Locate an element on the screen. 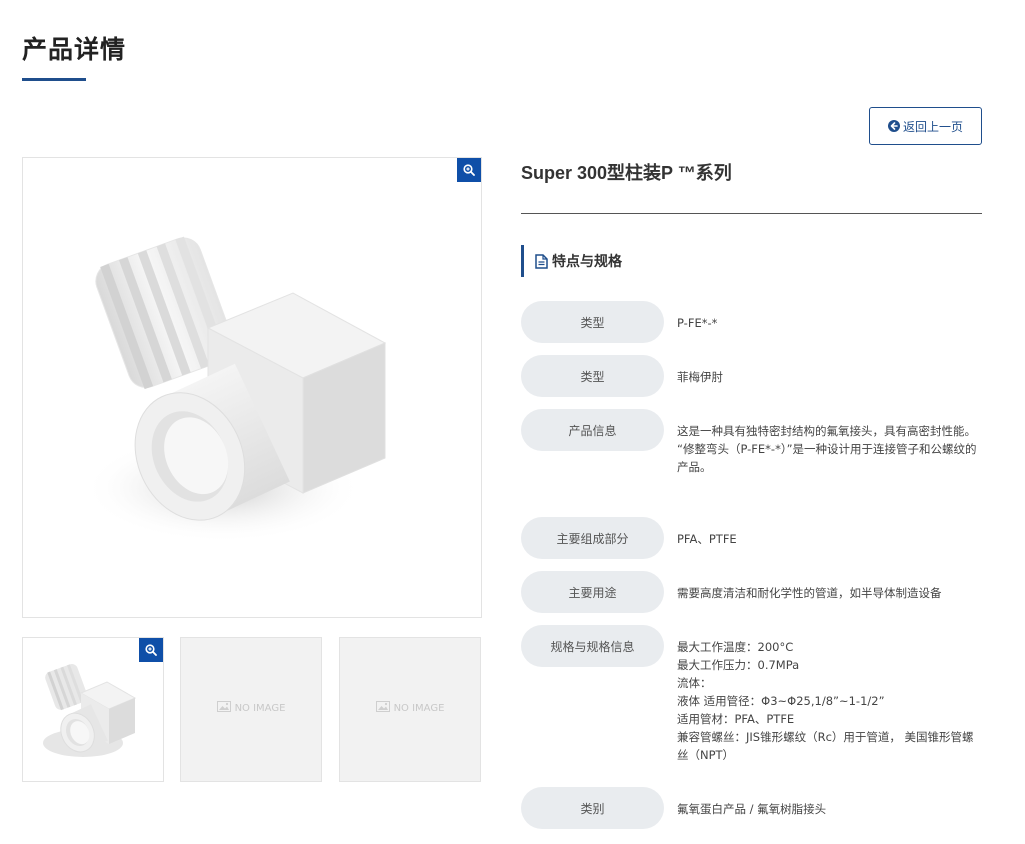 The height and width of the screenshot is (844, 1025). section-header: 特点与规格 is located at coordinates (571, 261).